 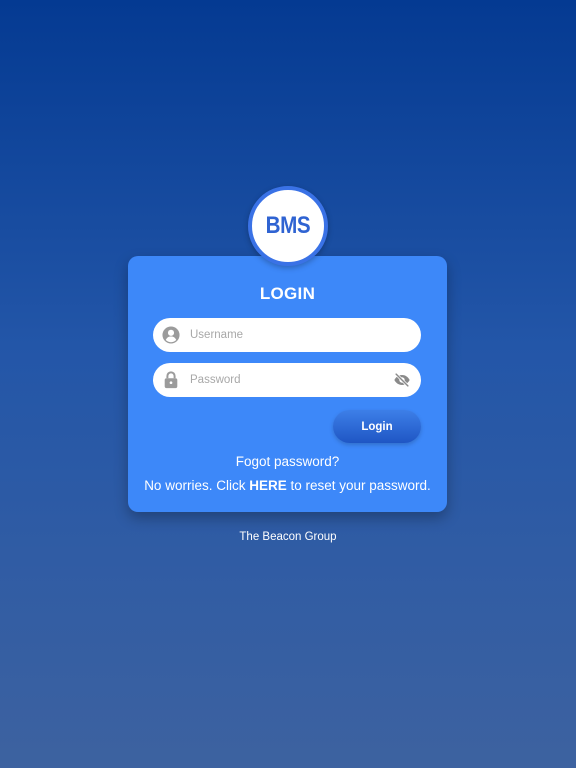 I want to click on eye-off-icon, so click(x=402, y=380).